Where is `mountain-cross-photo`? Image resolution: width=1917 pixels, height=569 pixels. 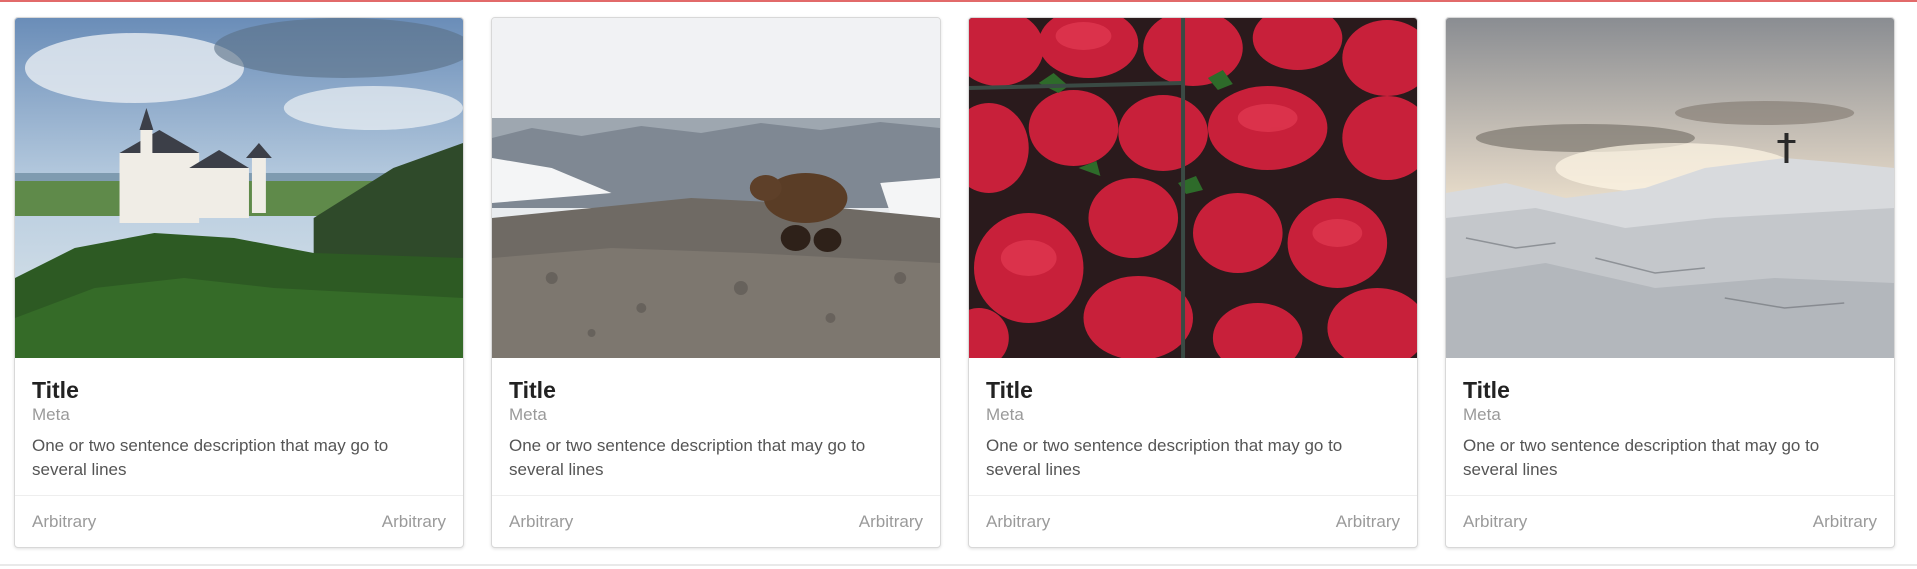 mountain-cross-photo is located at coordinates (1670, 188).